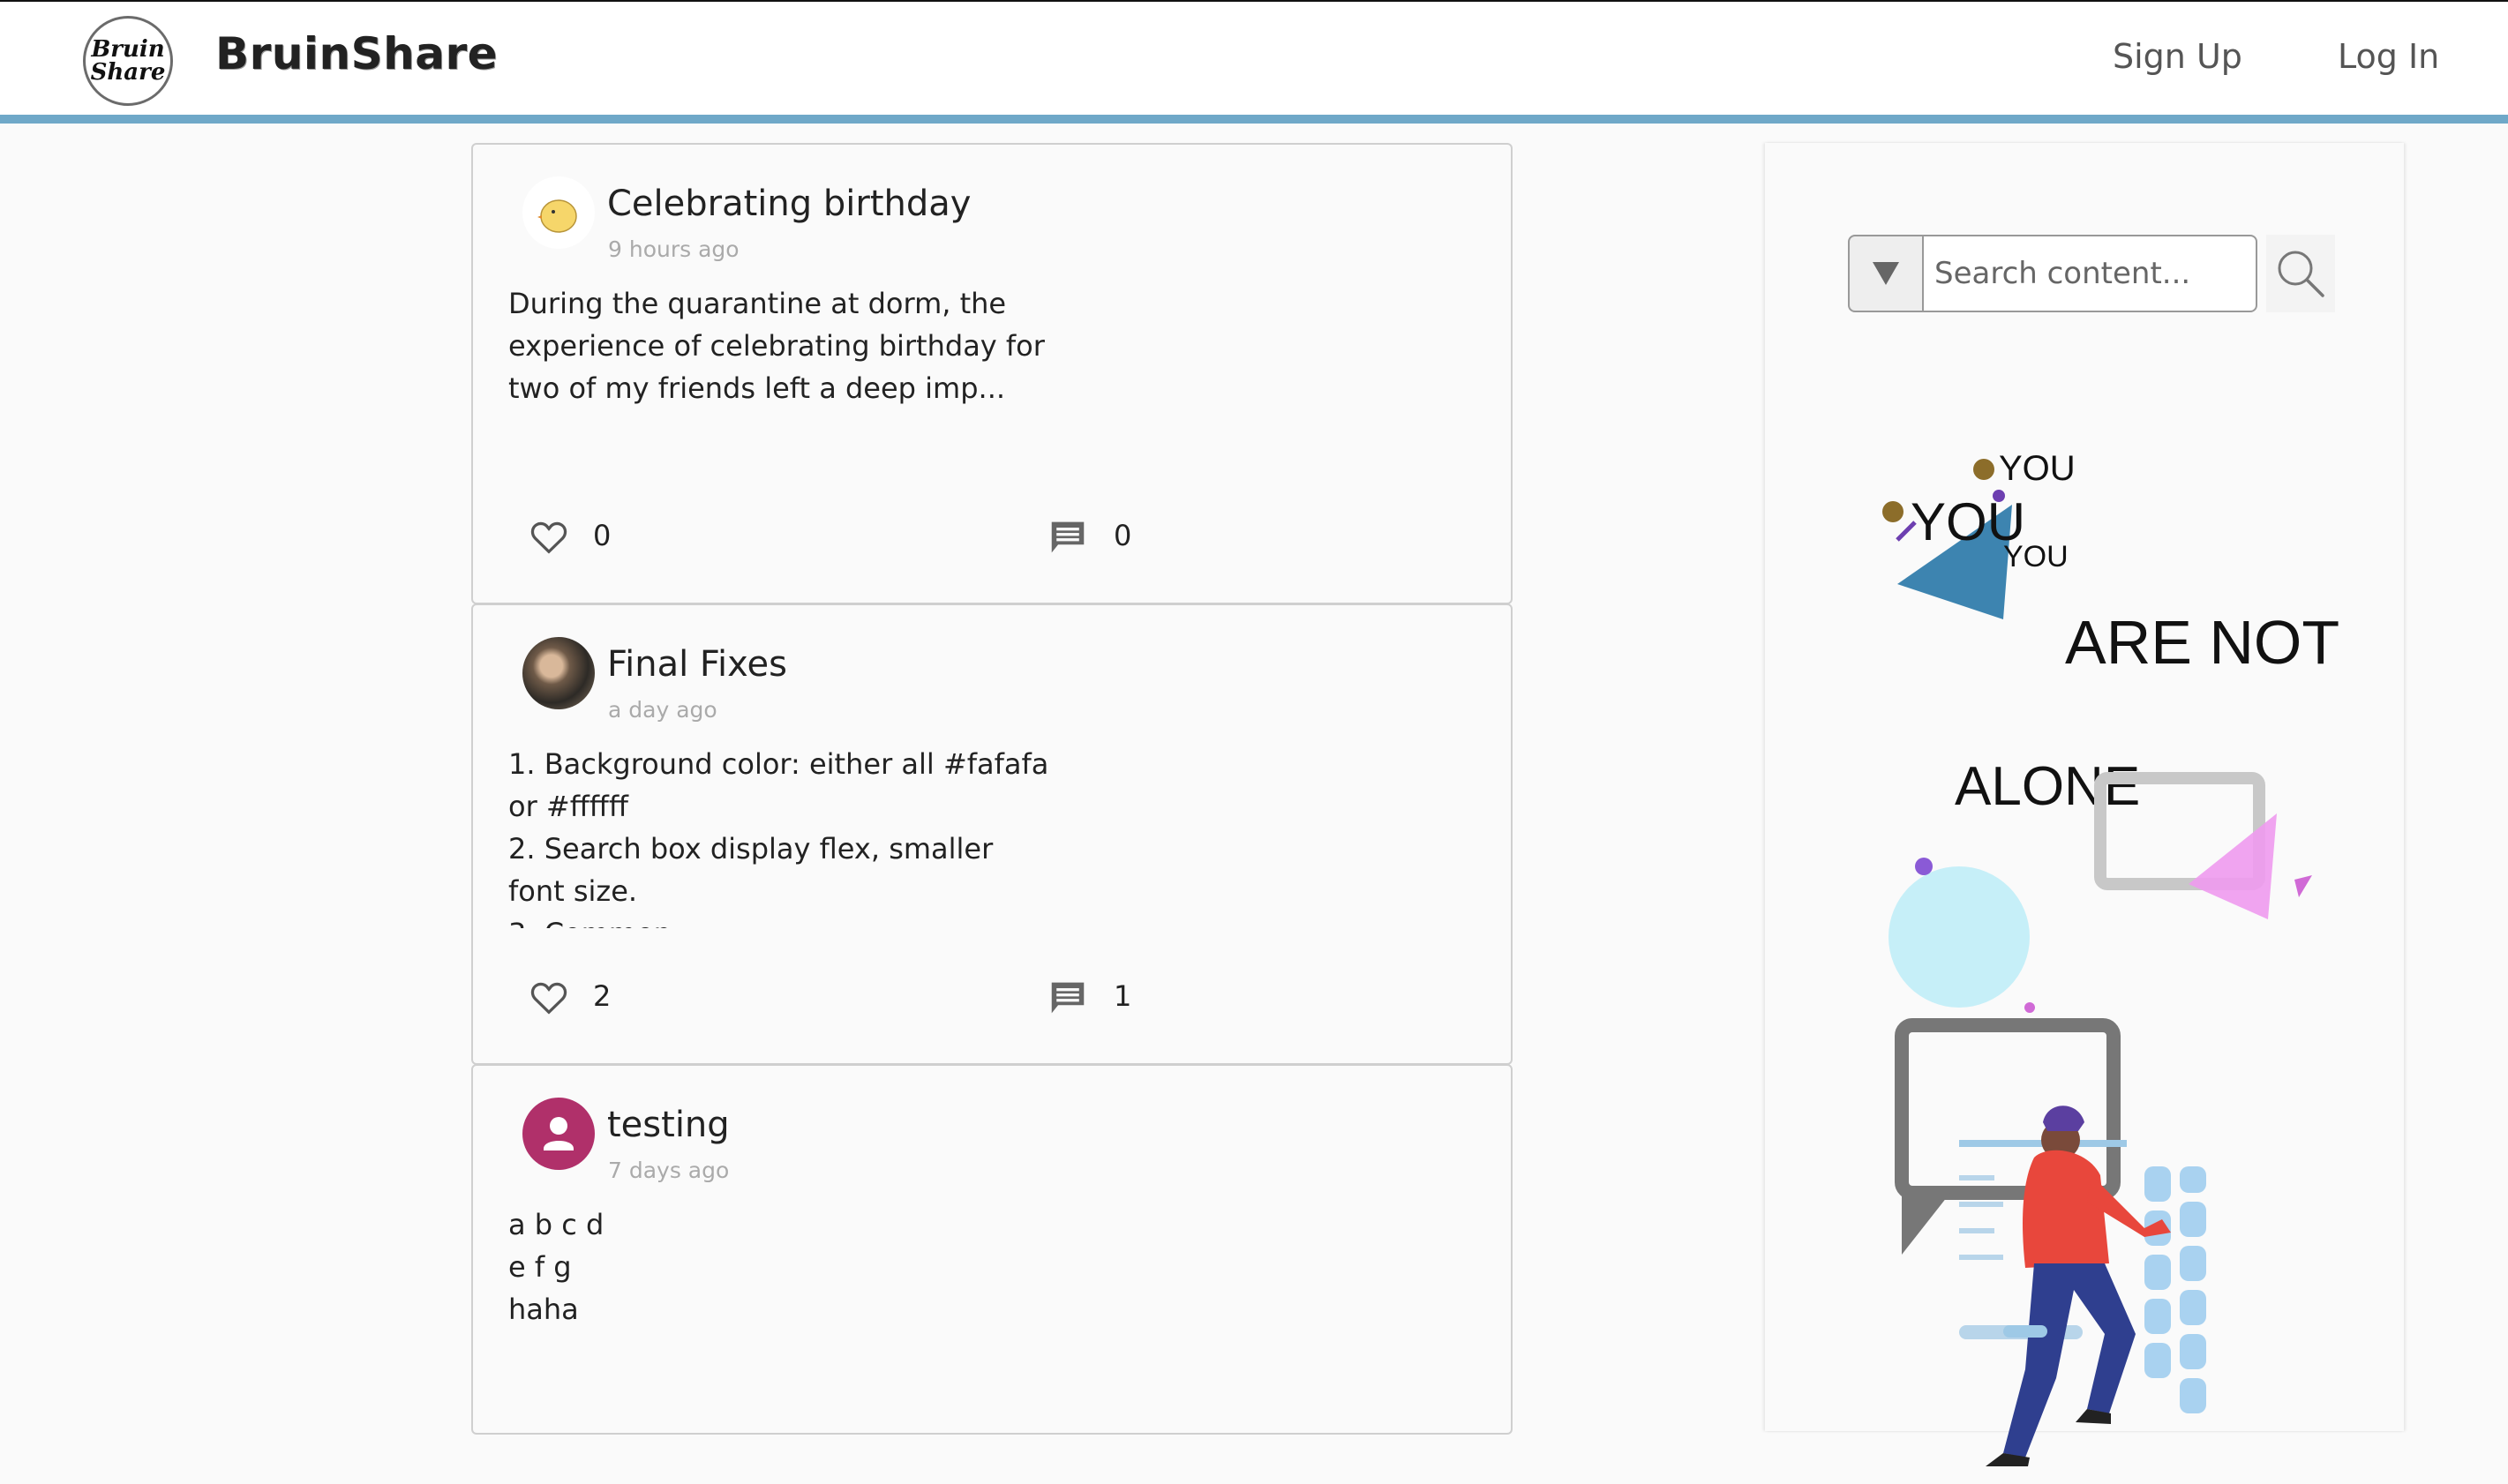 The height and width of the screenshot is (1484, 2508). I want to click on bruinshare-logo: Bruin Share, so click(128, 61).